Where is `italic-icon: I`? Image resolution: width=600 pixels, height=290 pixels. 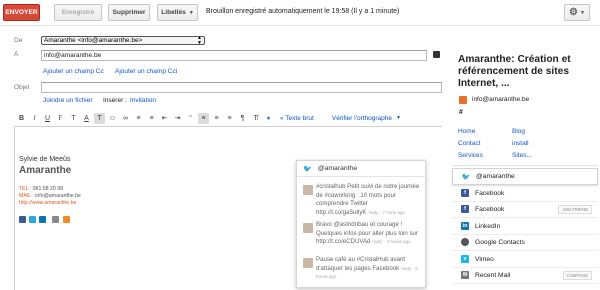
italic-icon: I is located at coordinates (34, 118).